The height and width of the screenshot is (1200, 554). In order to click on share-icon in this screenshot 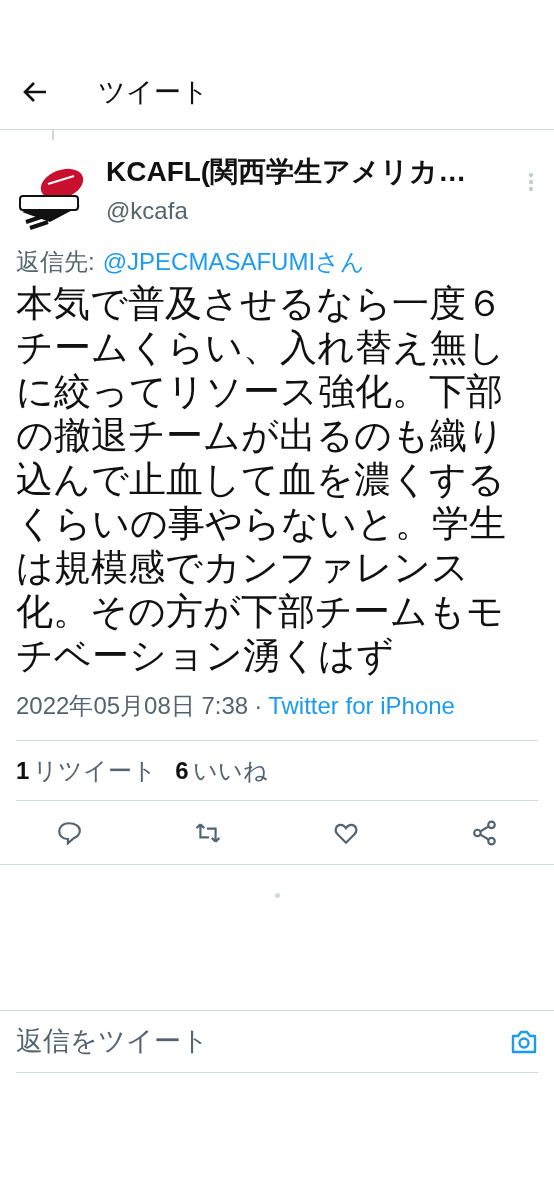, I will do `click(484, 832)`.